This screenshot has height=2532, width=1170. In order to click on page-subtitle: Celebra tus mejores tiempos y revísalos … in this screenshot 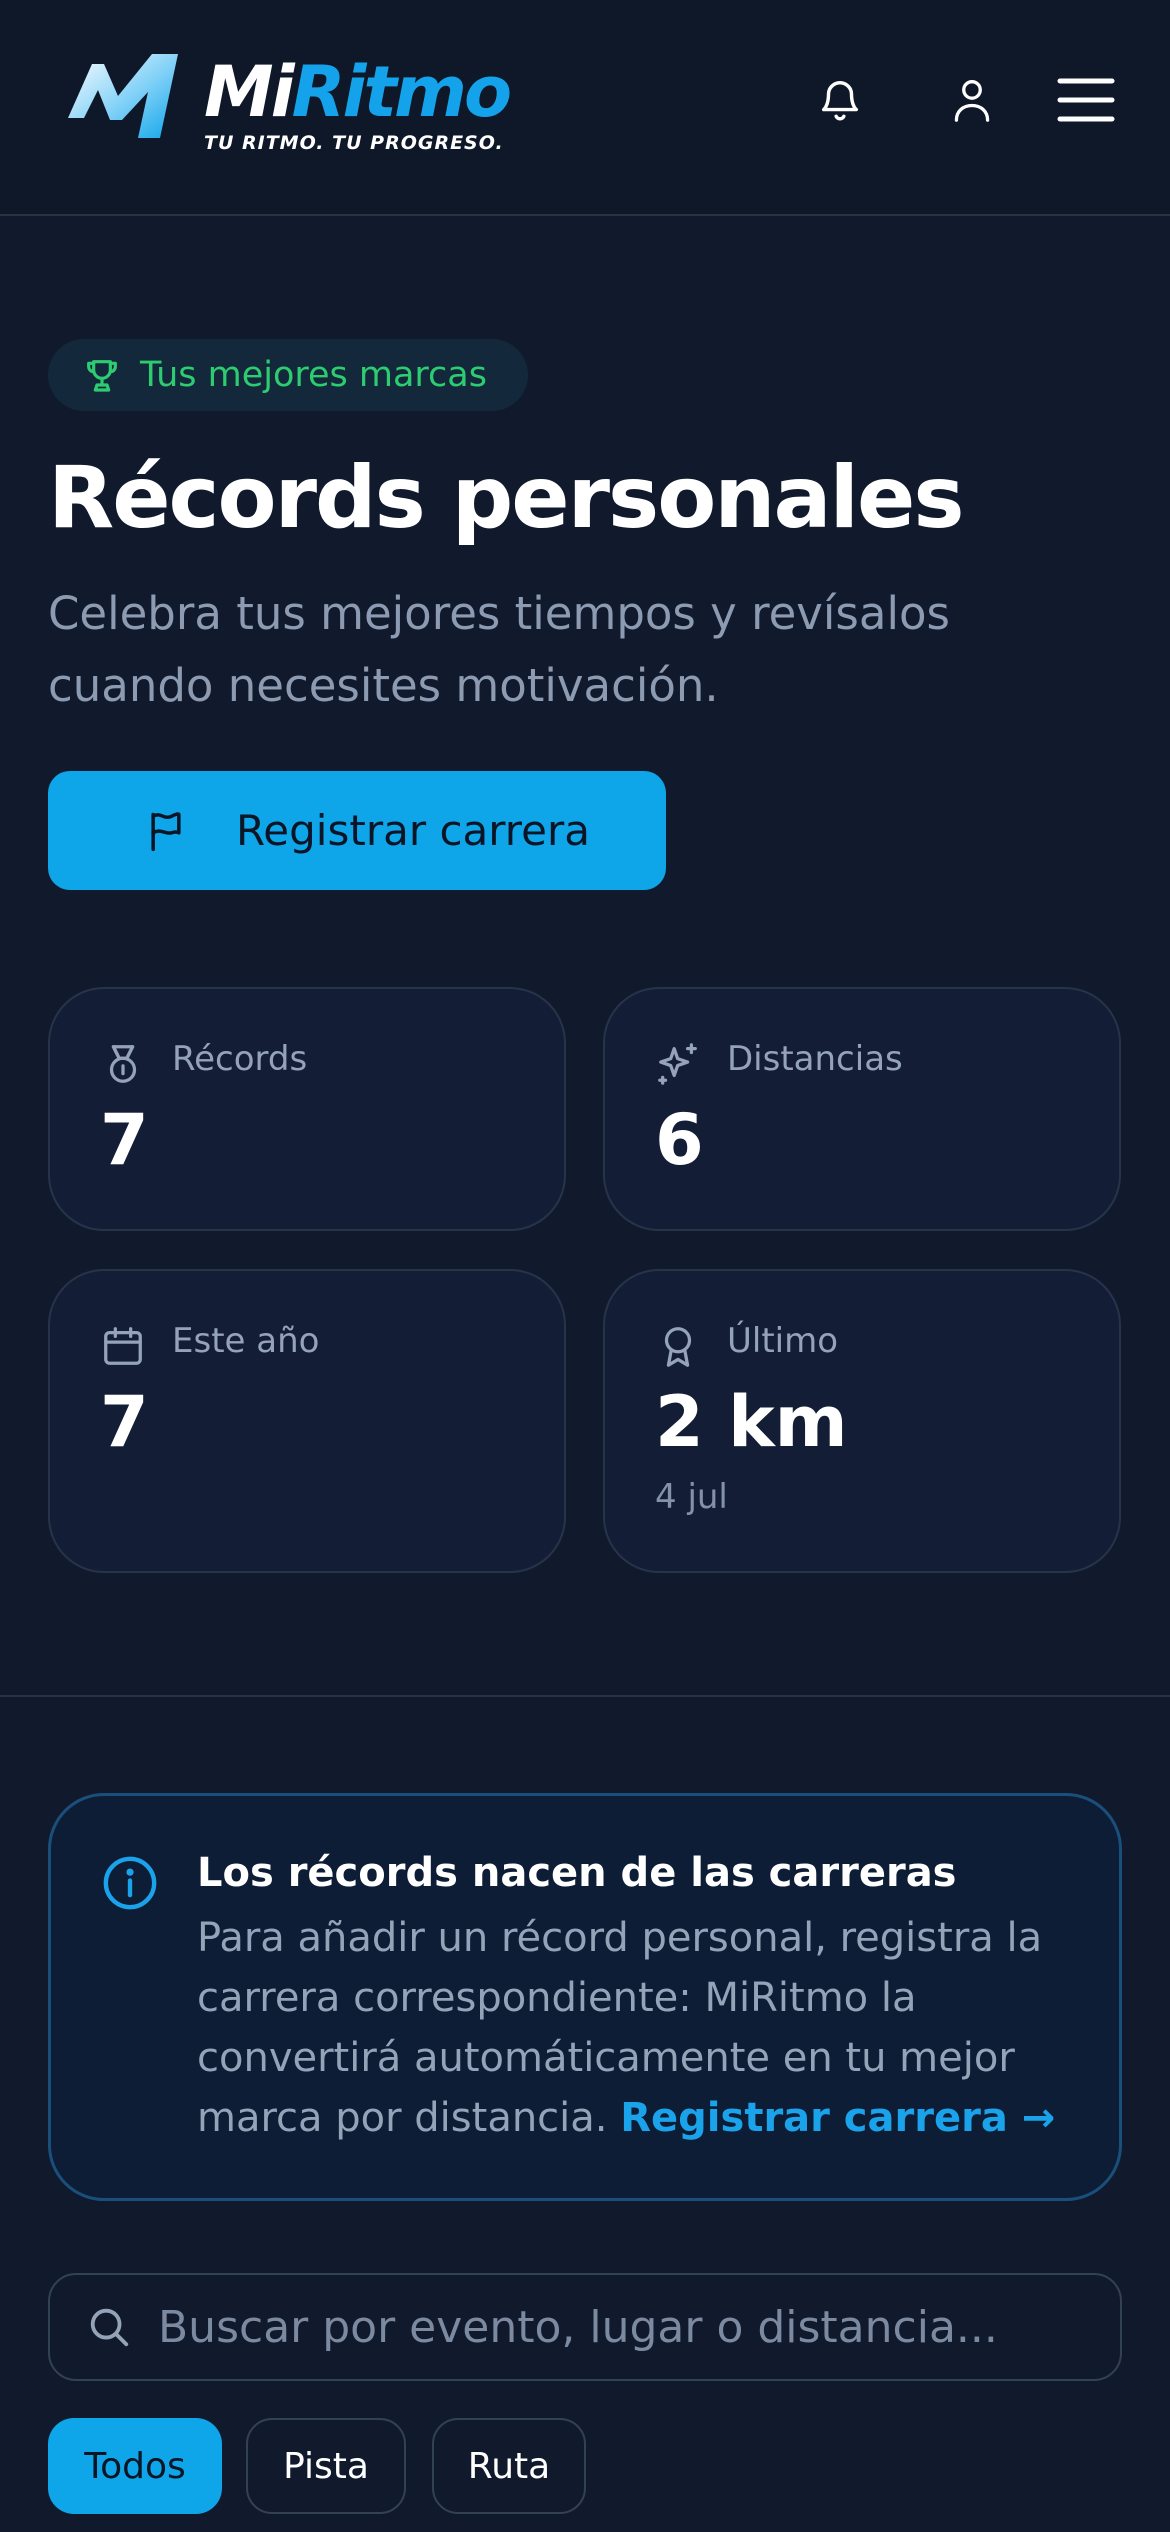, I will do `click(499, 649)`.